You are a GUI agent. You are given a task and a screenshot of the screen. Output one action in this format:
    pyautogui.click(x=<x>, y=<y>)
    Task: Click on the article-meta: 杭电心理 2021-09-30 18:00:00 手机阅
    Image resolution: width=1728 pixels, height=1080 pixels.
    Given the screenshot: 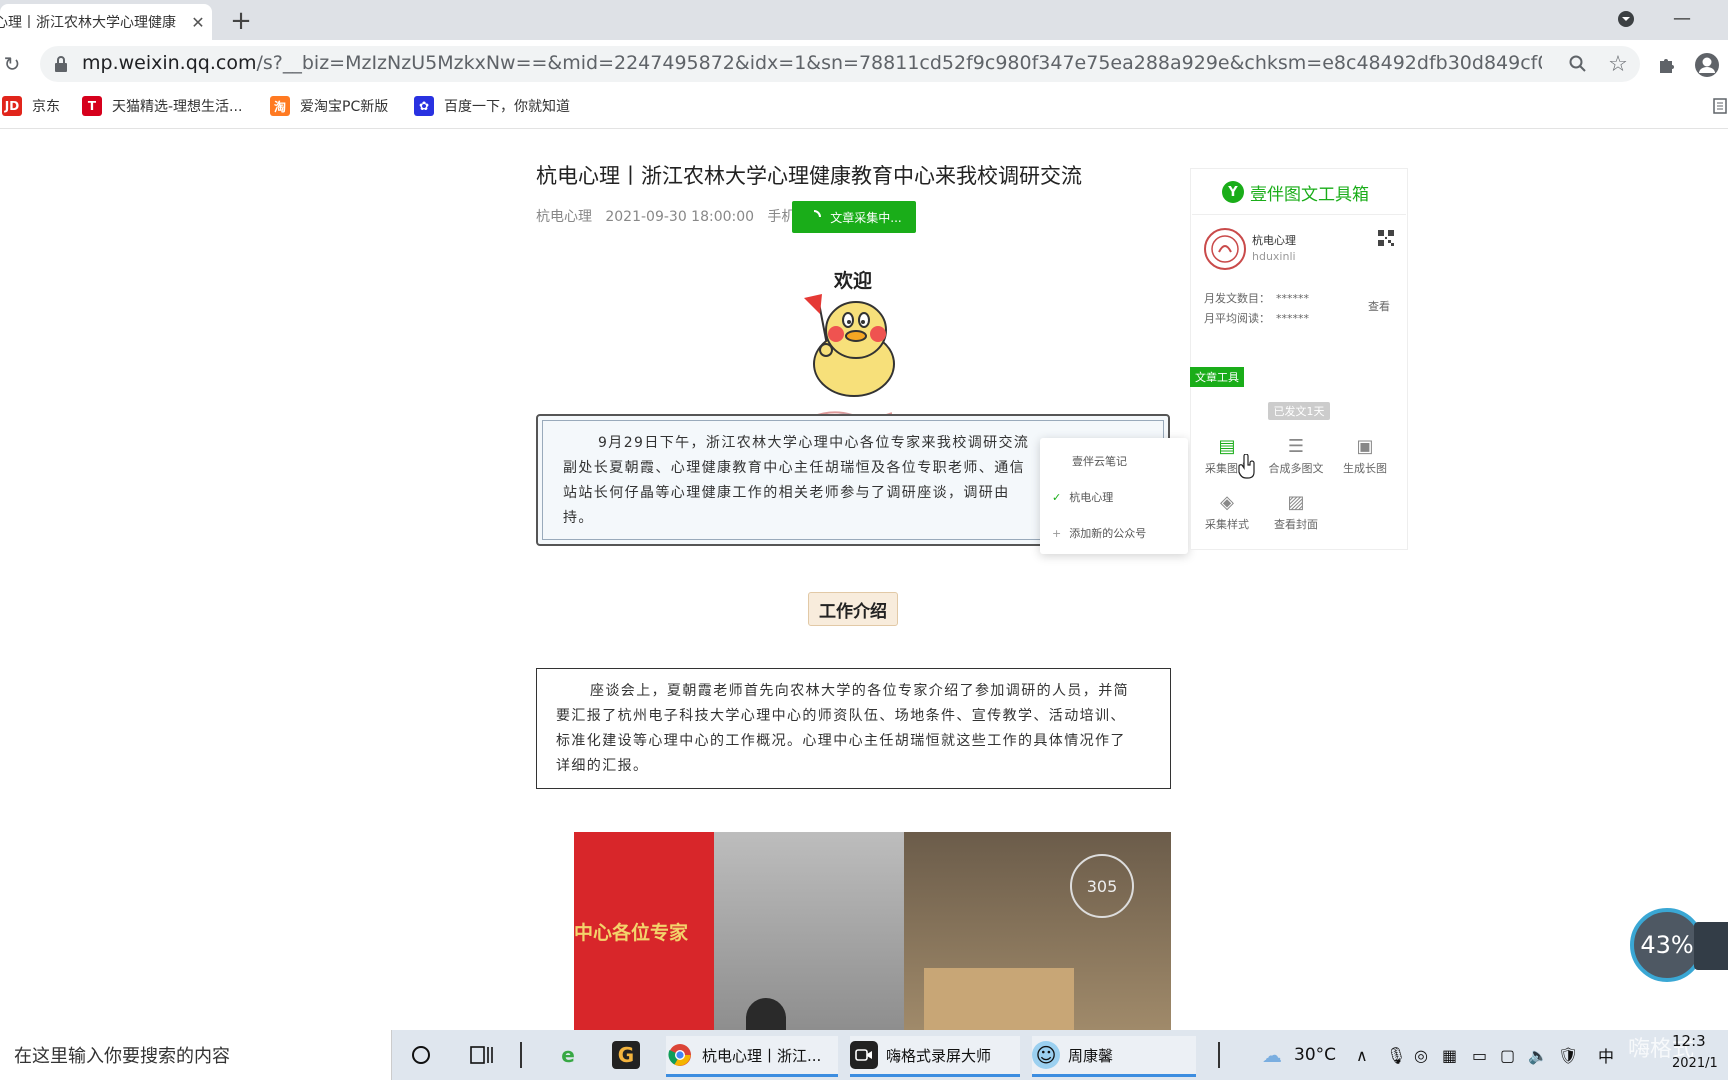 What is the action you would take?
    pyautogui.click(x=672, y=216)
    